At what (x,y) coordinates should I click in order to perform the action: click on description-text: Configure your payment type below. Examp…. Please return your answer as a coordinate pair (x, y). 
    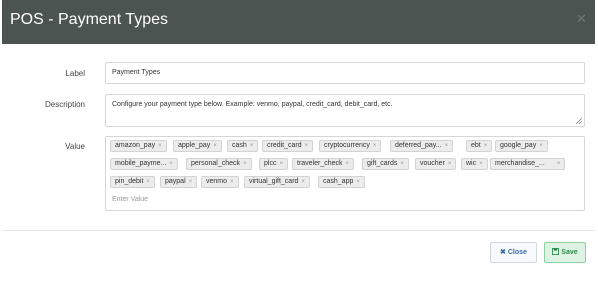
    Looking at the image, I should click on (252, 104).